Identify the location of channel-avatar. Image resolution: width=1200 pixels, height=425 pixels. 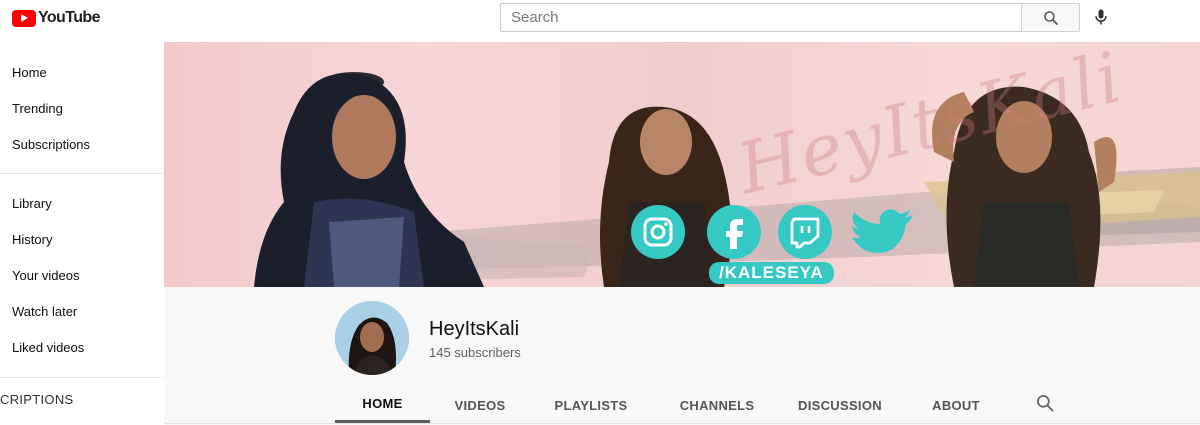
(372, 338).